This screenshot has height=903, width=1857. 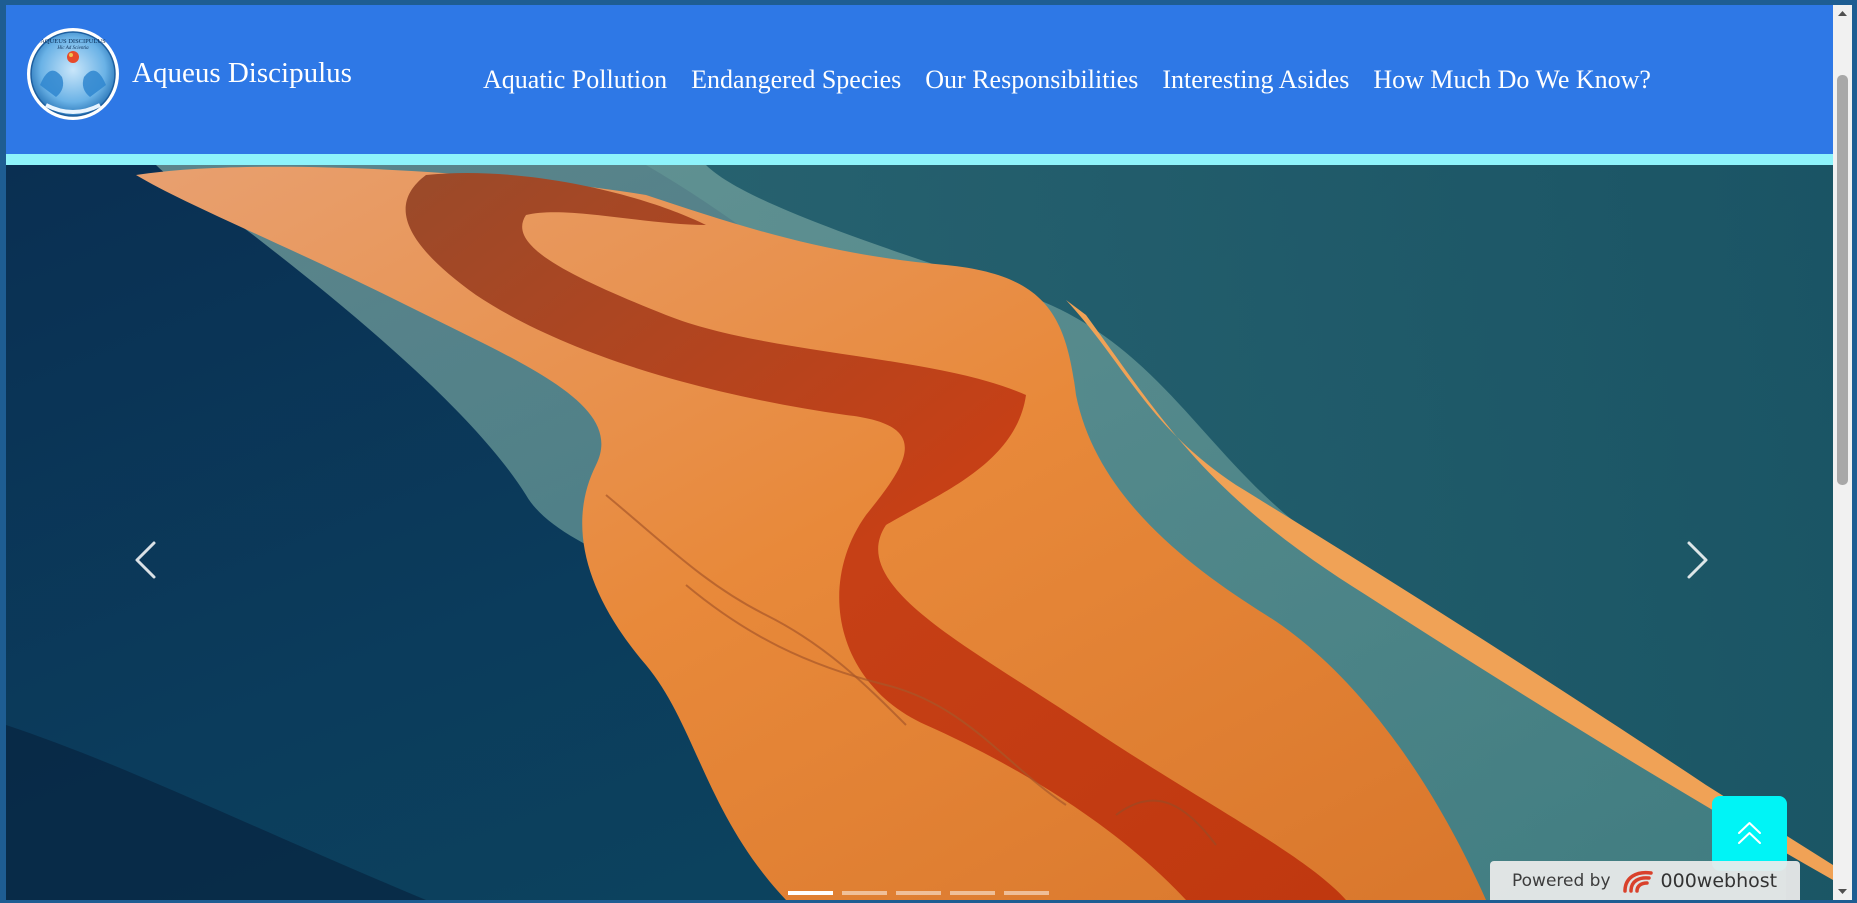 What do you see at coordinates (919, 159) in the screenshot?
I see `navbar-accent-strip` at bounding box center [919, 159].